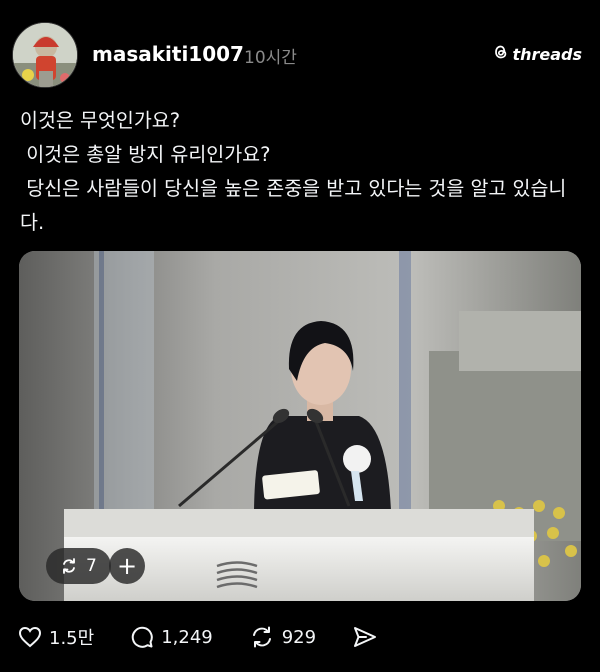 The image size is (600, 672). I want to click on comment-button: 1,249, so click(171, 637).